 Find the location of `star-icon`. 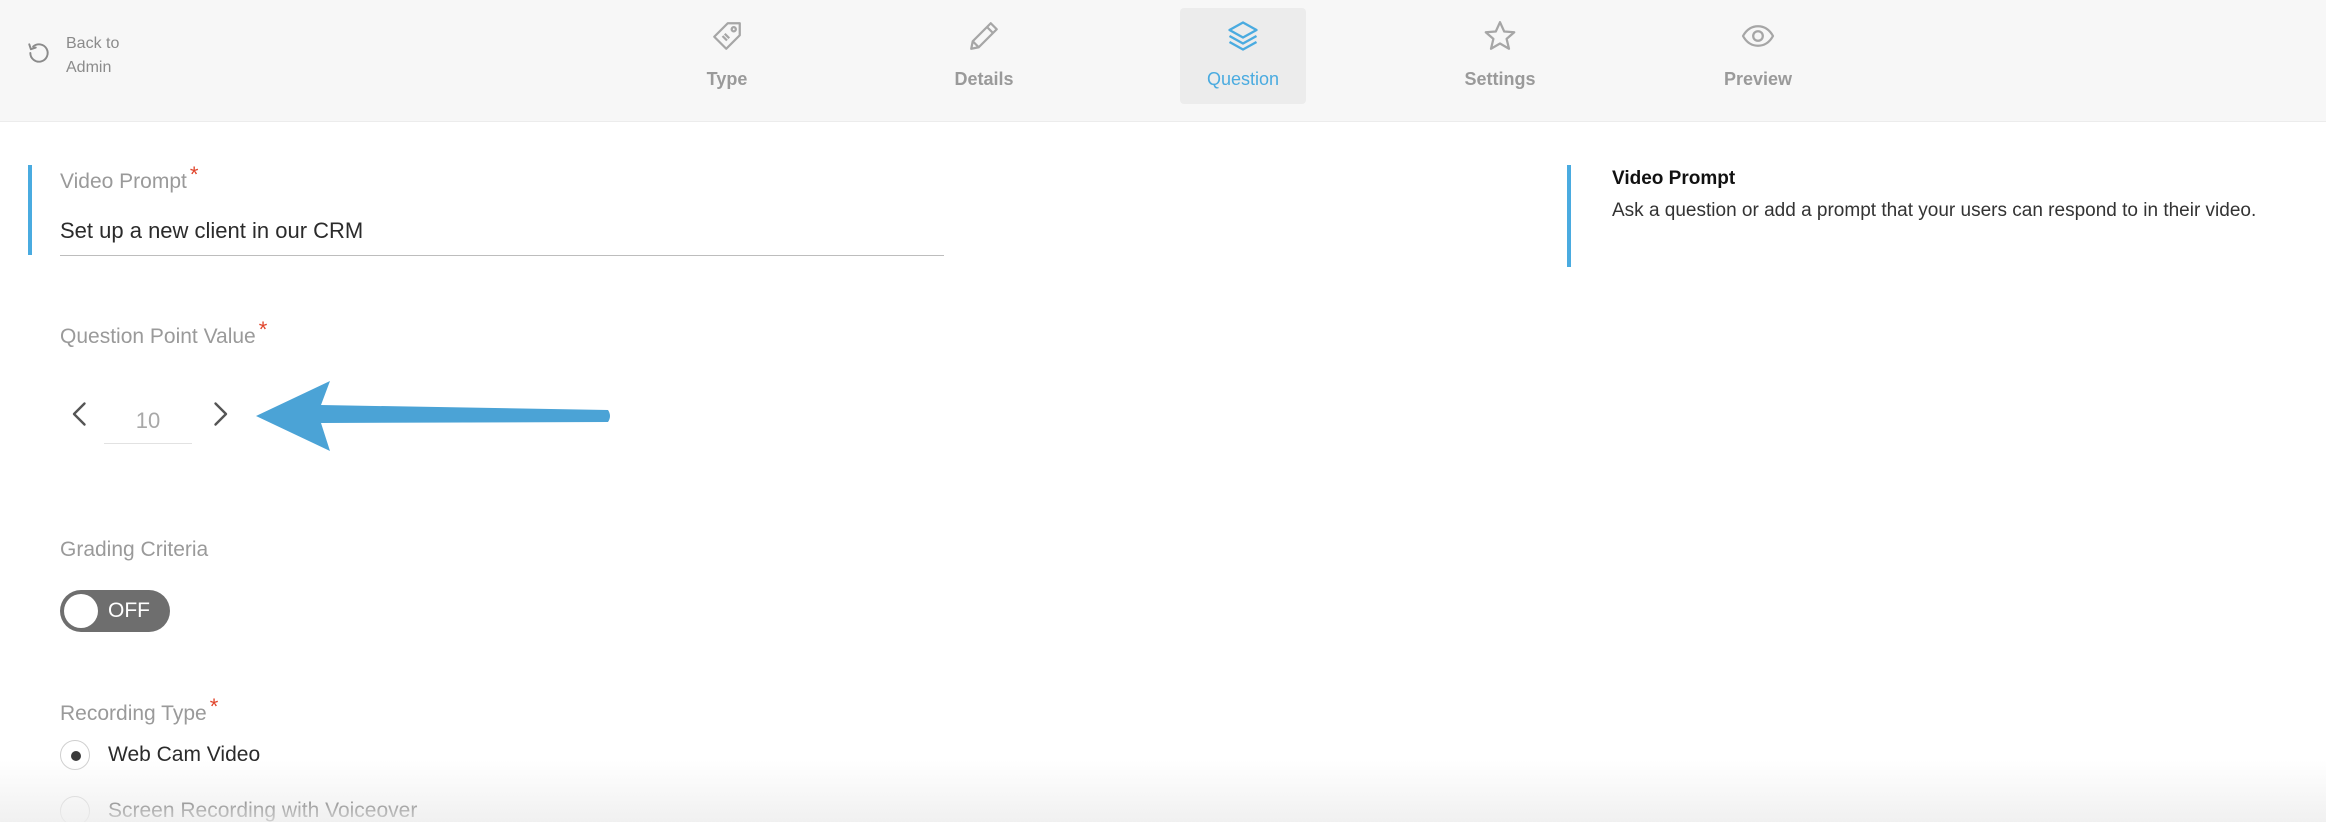

star-icon is located at coordinates (1500, 35).